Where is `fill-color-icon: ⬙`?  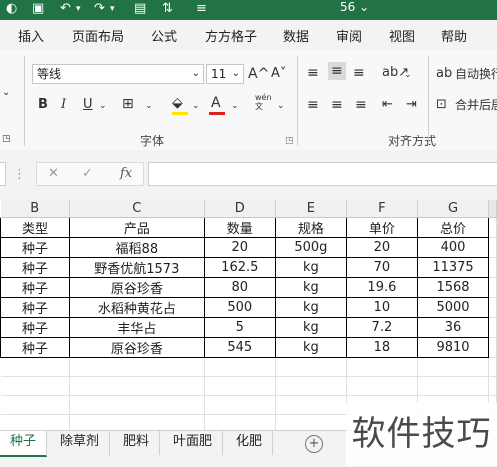
fill-color-icon: ⬙ is located at coordinates (177, 103).